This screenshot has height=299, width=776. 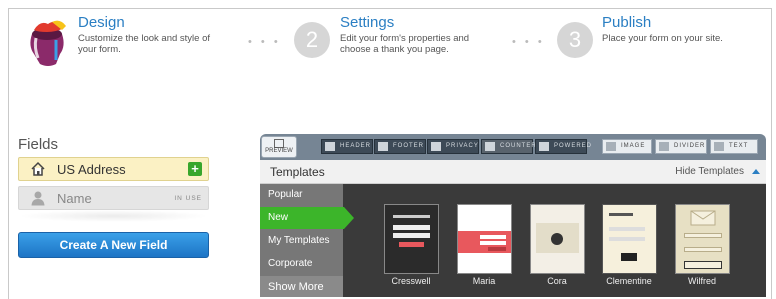 I want to click on person-icon, so click(x=38, y=198).